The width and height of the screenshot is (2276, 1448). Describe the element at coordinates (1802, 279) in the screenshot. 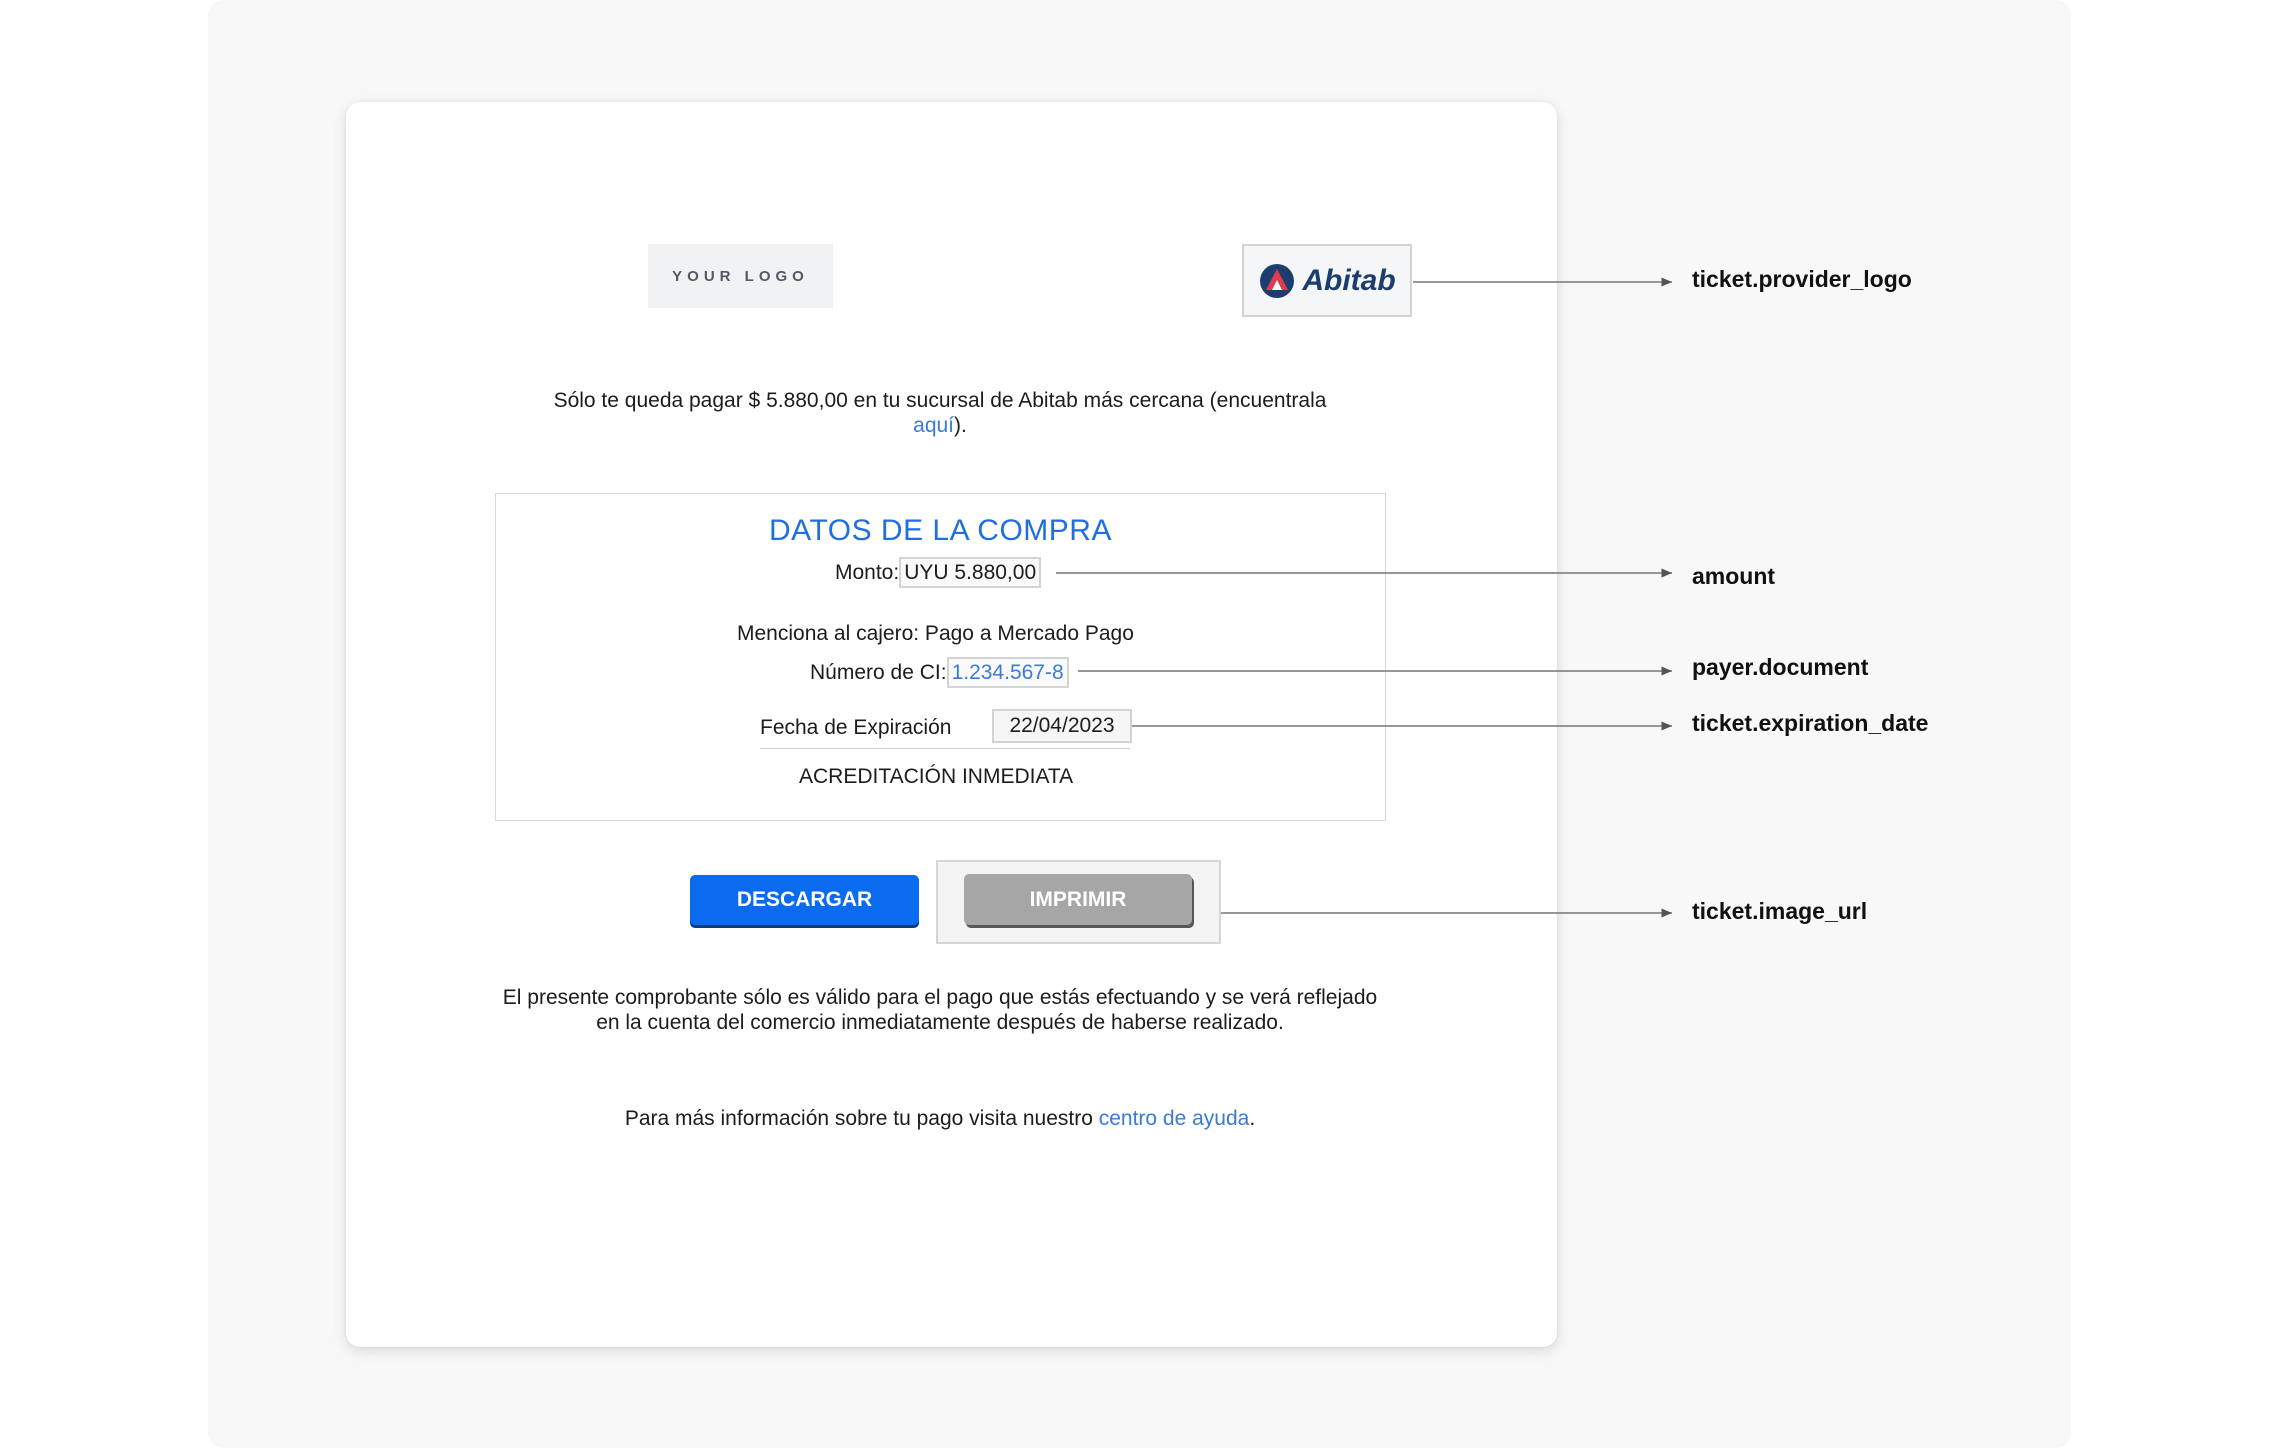

I see `annotation-provider-logo: ticket.provider_logo` at that location.